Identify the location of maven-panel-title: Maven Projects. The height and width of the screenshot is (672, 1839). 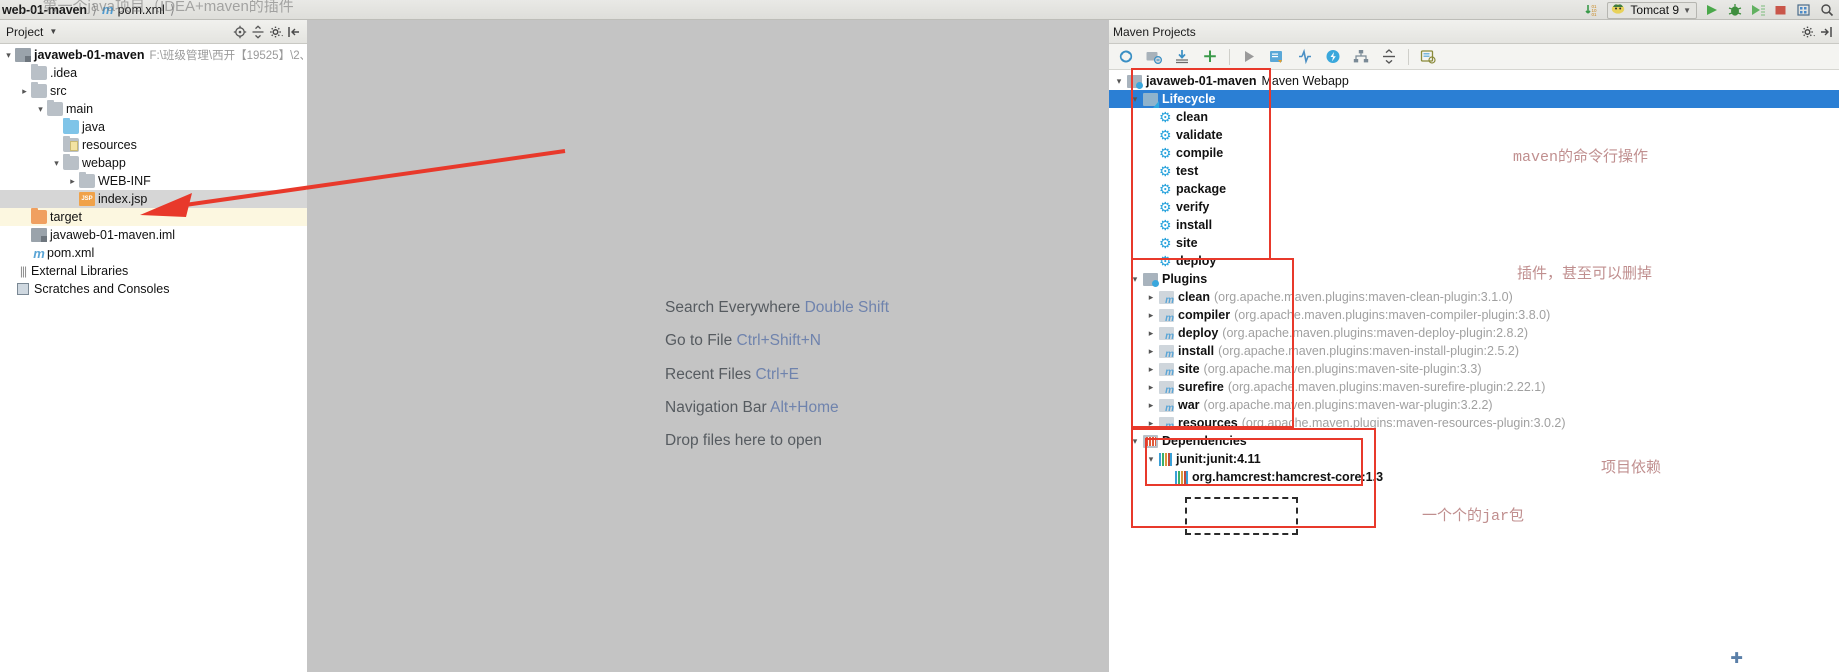
(1154, 32).